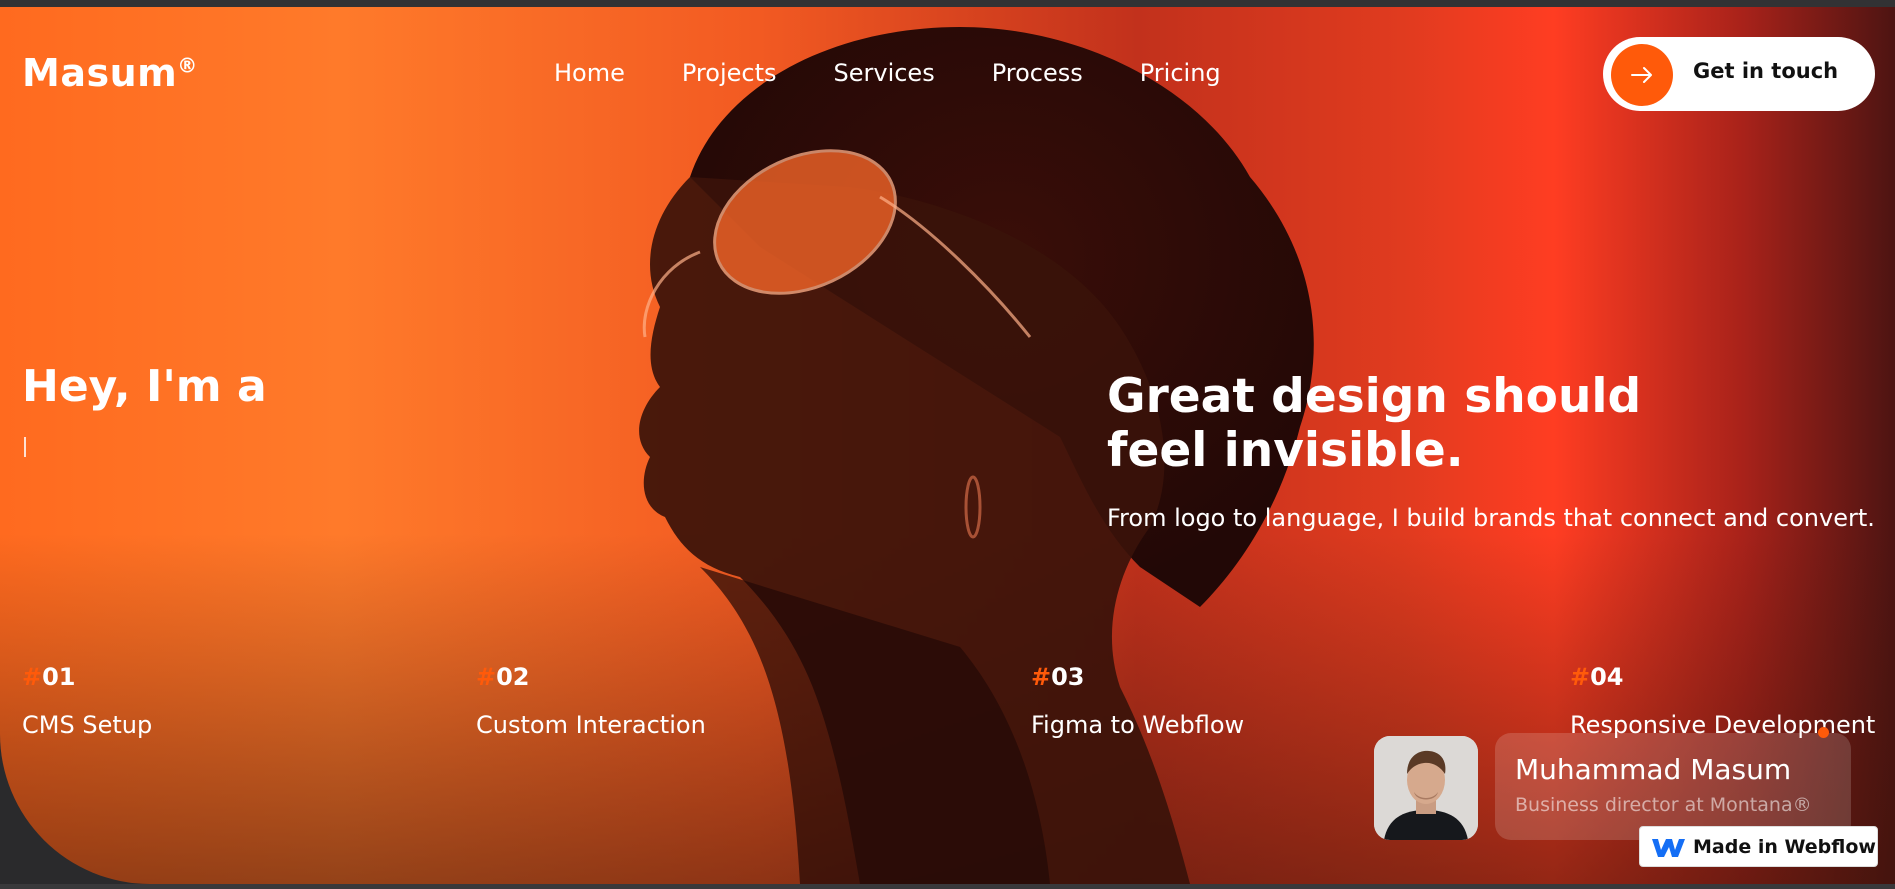 The image size is (1895, 889). I want to click on brand-name: Masum, so click(100, 73).